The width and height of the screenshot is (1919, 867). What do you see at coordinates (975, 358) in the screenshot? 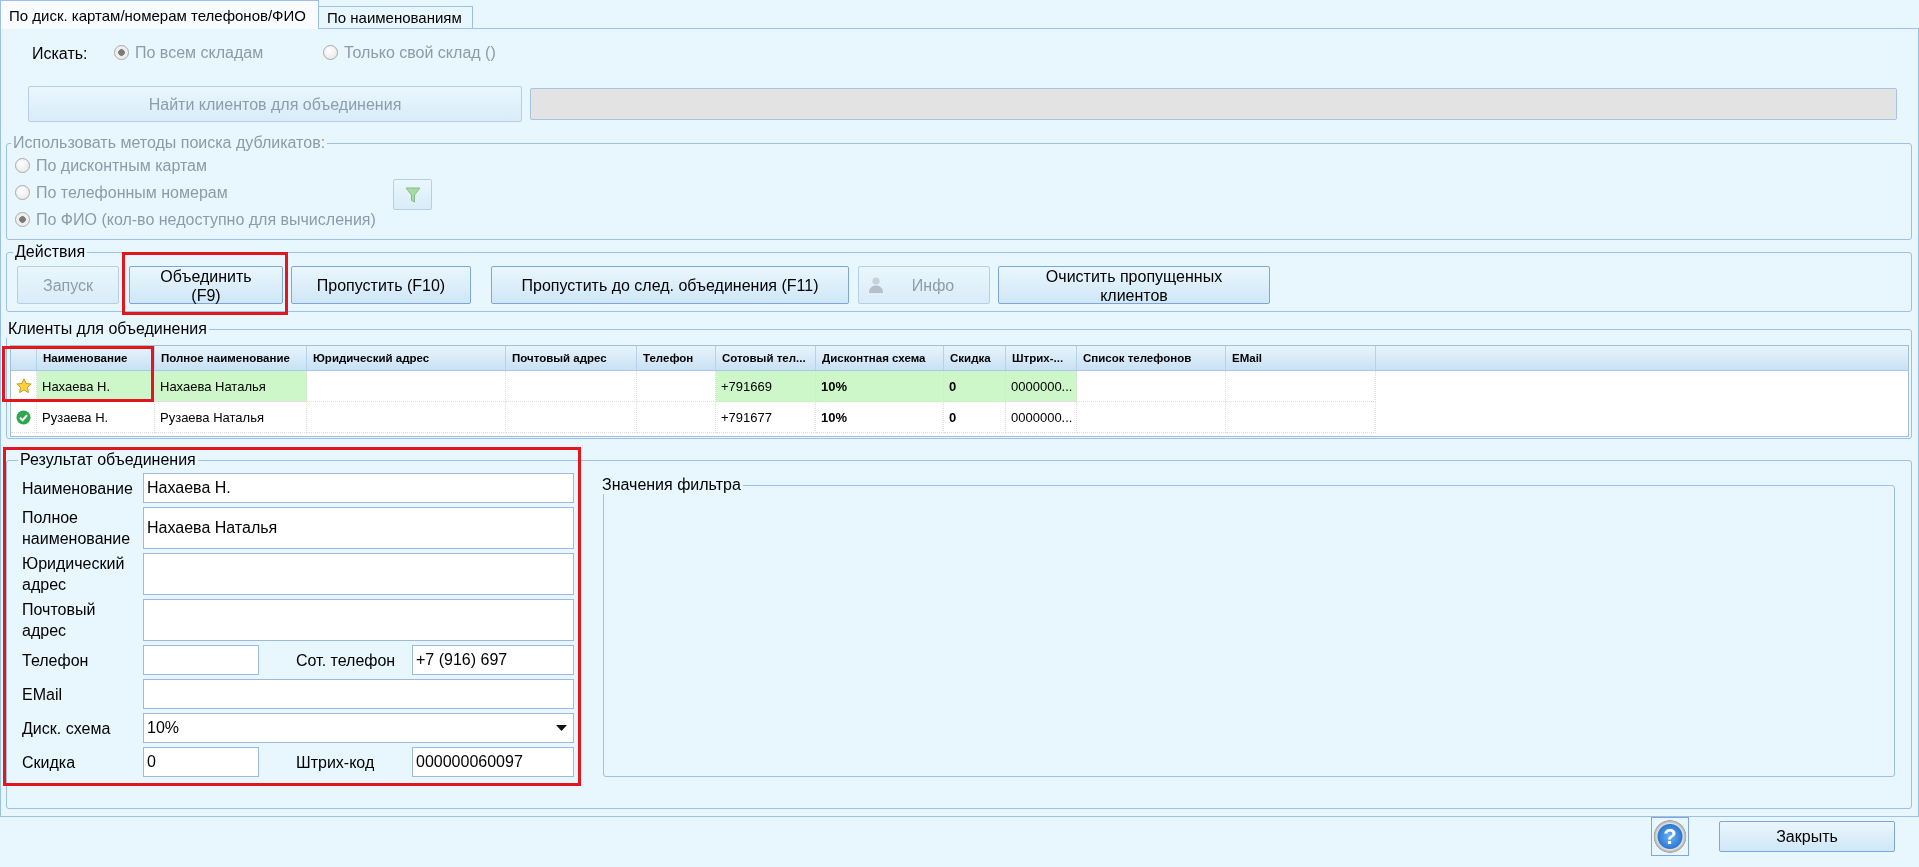
I see `column-header: Скидка` at bounding box center [975, 358].